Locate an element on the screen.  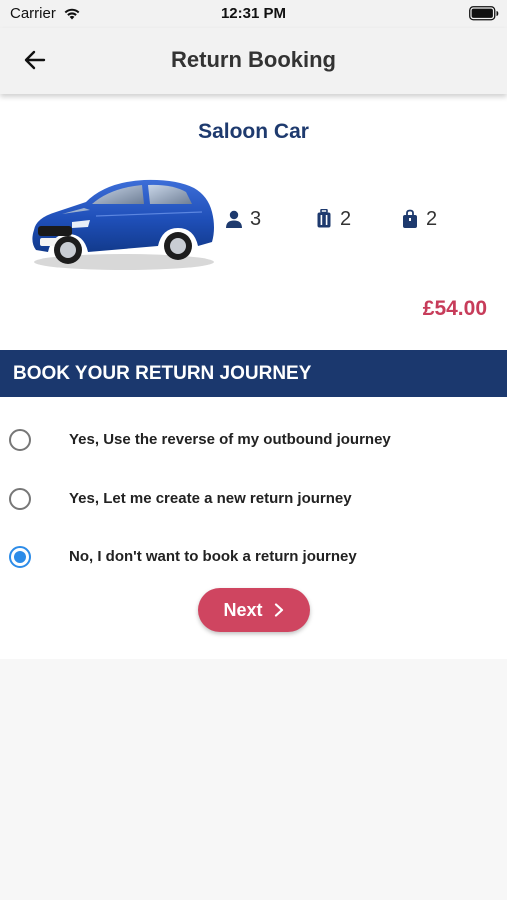
handbag-count: 2 is located at coordinates (432, 218).